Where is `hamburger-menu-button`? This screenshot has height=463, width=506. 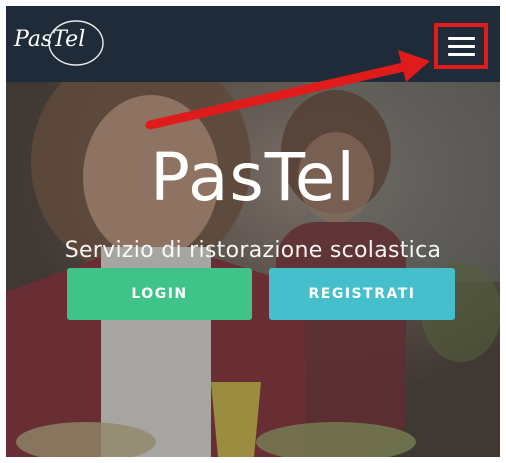
hamburger-menu-button is located at coordinates (461, 46).